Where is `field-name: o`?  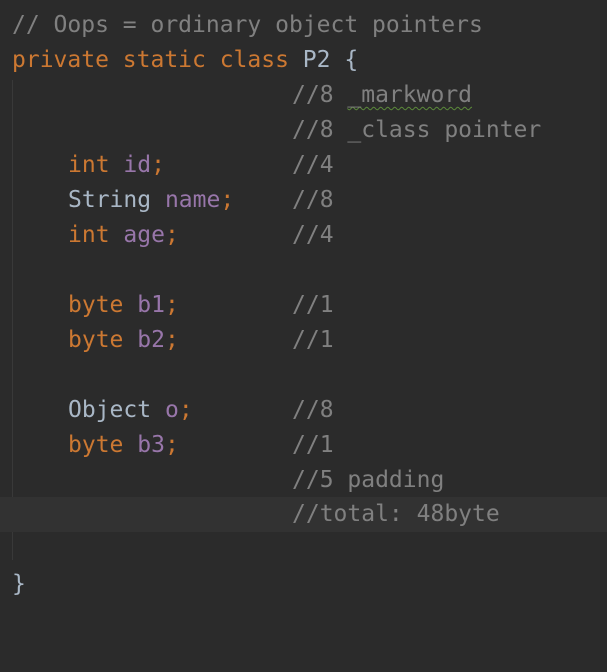
field-name: o is located at coordinates (171, 410).